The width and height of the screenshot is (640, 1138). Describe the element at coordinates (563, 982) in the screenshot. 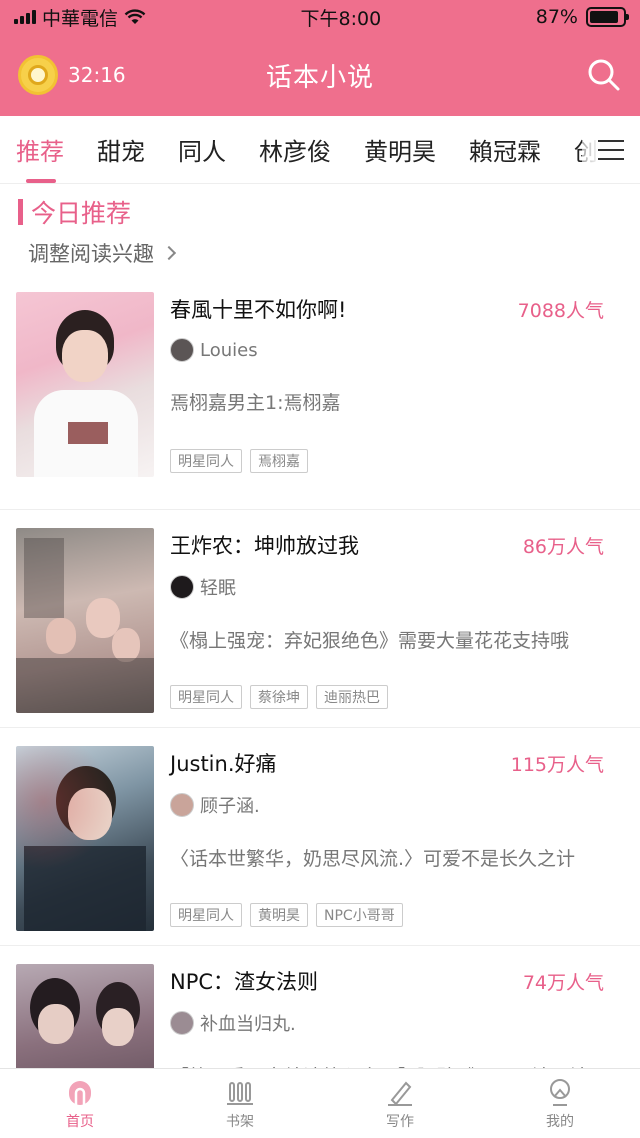

I see `popularity-label: 74万人气` at that location.